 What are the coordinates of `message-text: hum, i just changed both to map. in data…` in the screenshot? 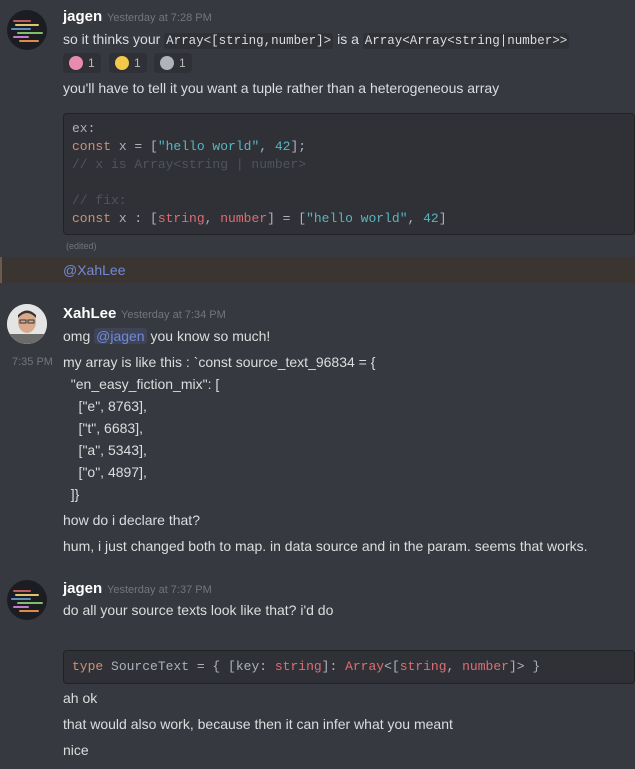 It's located at (325, 546).